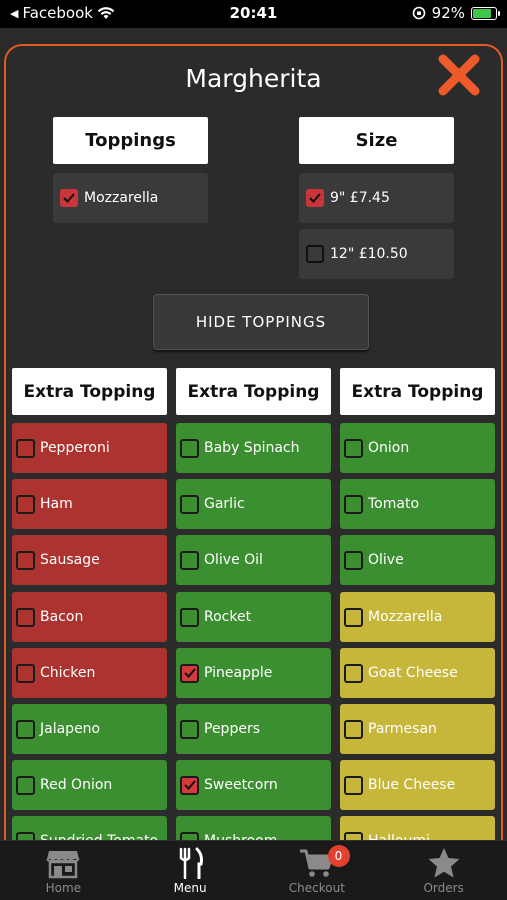  Describe the element at coordinates (485, 13) in the screenshot. I see `battery-icon` at that location.